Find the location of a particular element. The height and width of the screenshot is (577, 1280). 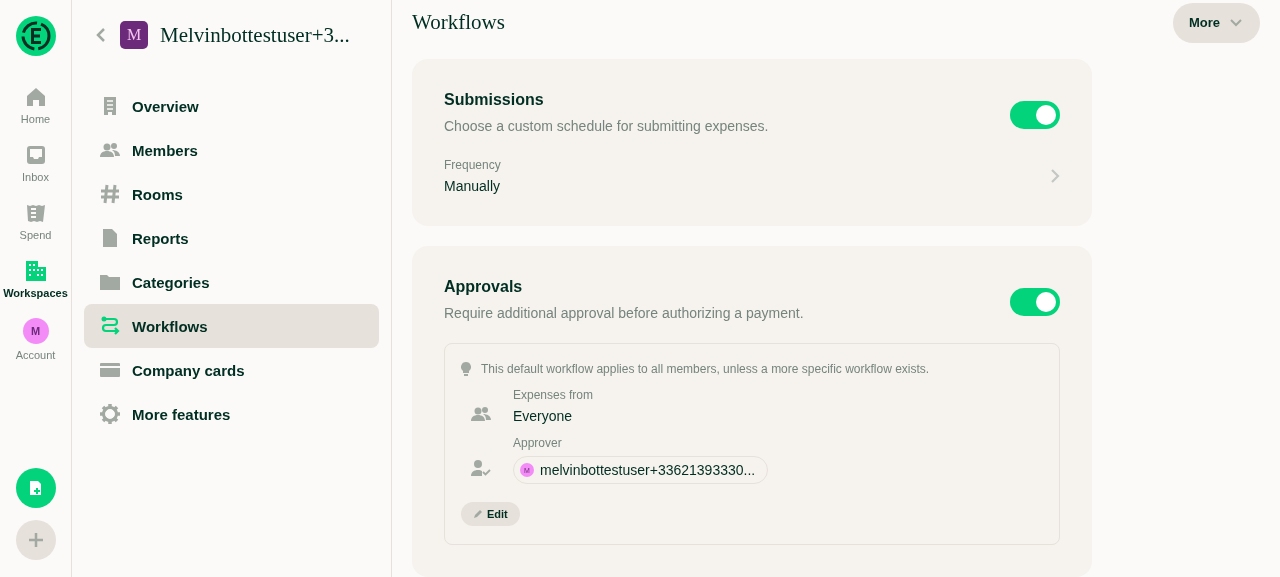

menu-item: Overview is located at coordinates (231, 106).